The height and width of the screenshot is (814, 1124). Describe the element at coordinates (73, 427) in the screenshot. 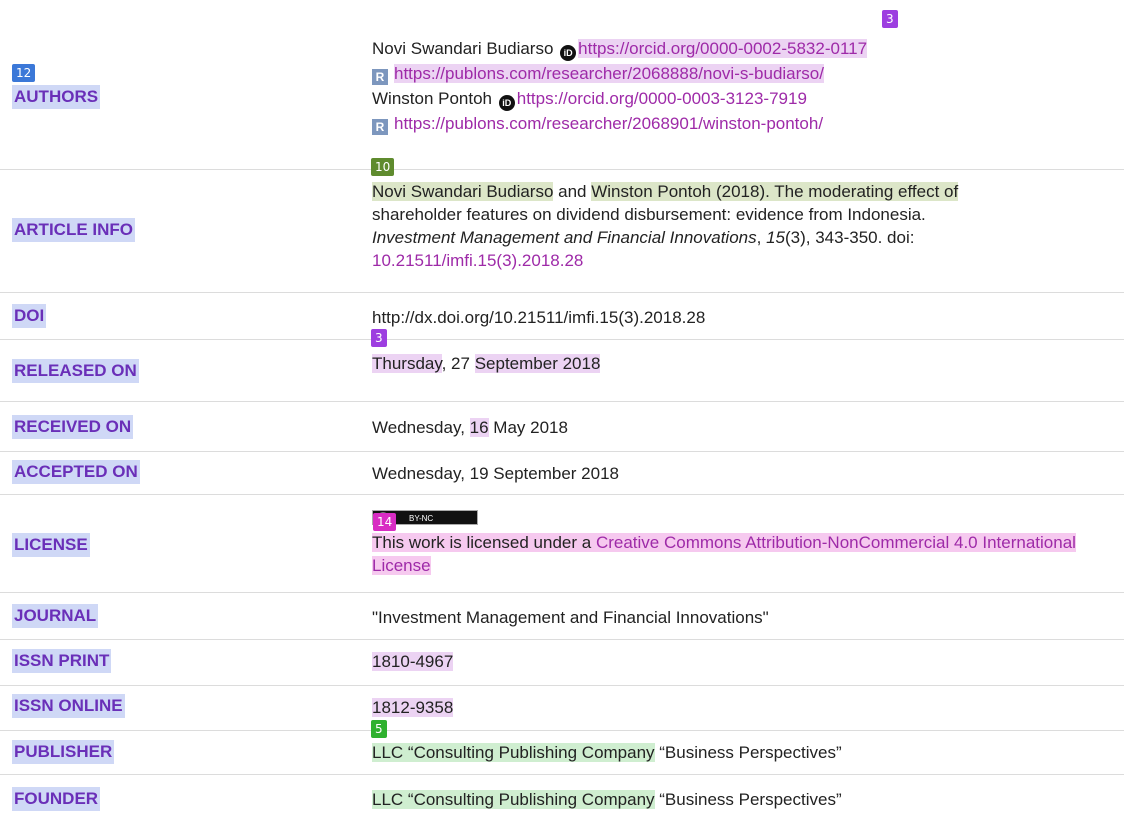

I see `received-on-label: RECEIVED ON` at that location.